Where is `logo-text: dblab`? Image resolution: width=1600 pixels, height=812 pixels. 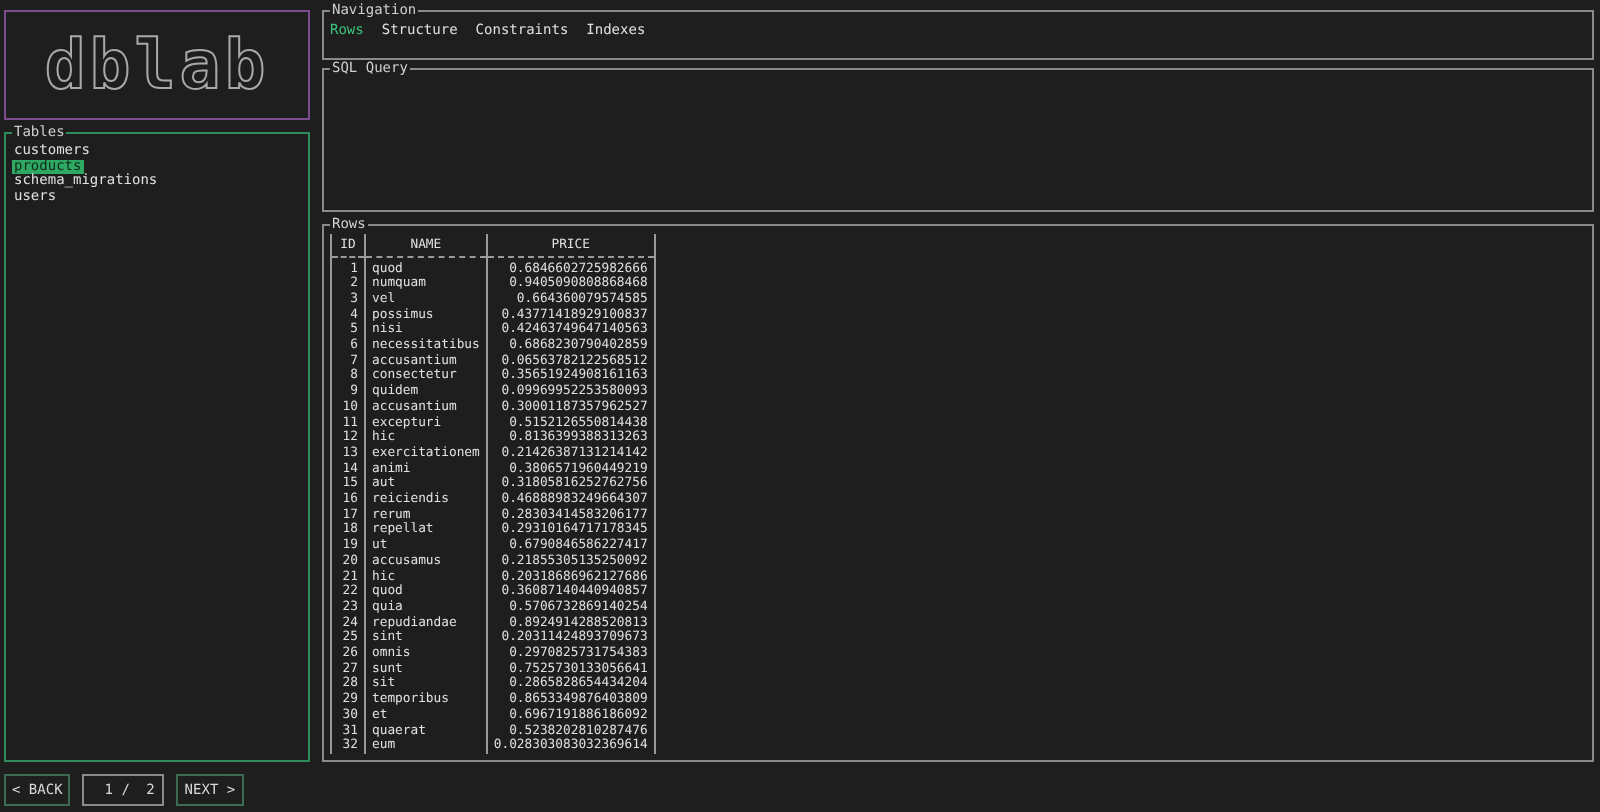
logo-text: dblab is located at coordinates (157, 65).